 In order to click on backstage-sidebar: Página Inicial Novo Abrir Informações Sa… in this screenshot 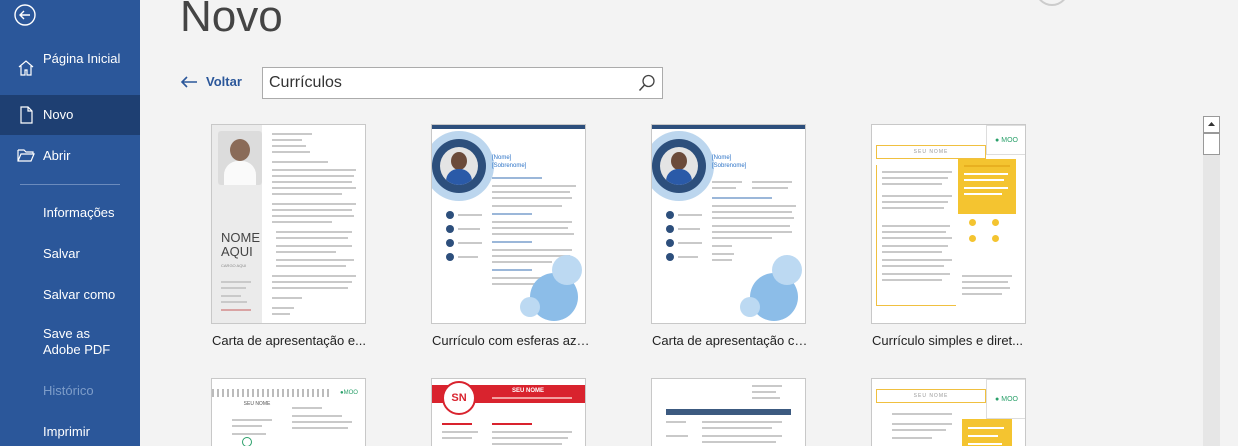, I will do `click(70, 223)`.